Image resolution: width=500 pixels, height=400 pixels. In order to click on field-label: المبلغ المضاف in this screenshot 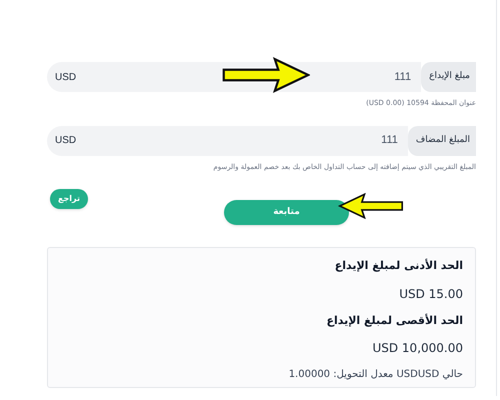, I will do `click(443, 140)`.